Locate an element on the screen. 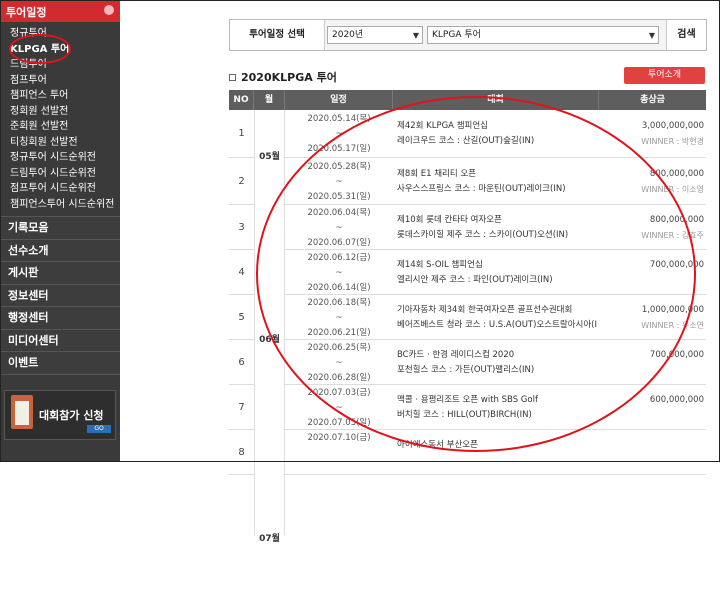 This screenshot has width=720, height=603. header-month: 월 is located at coordinates (269, 100).